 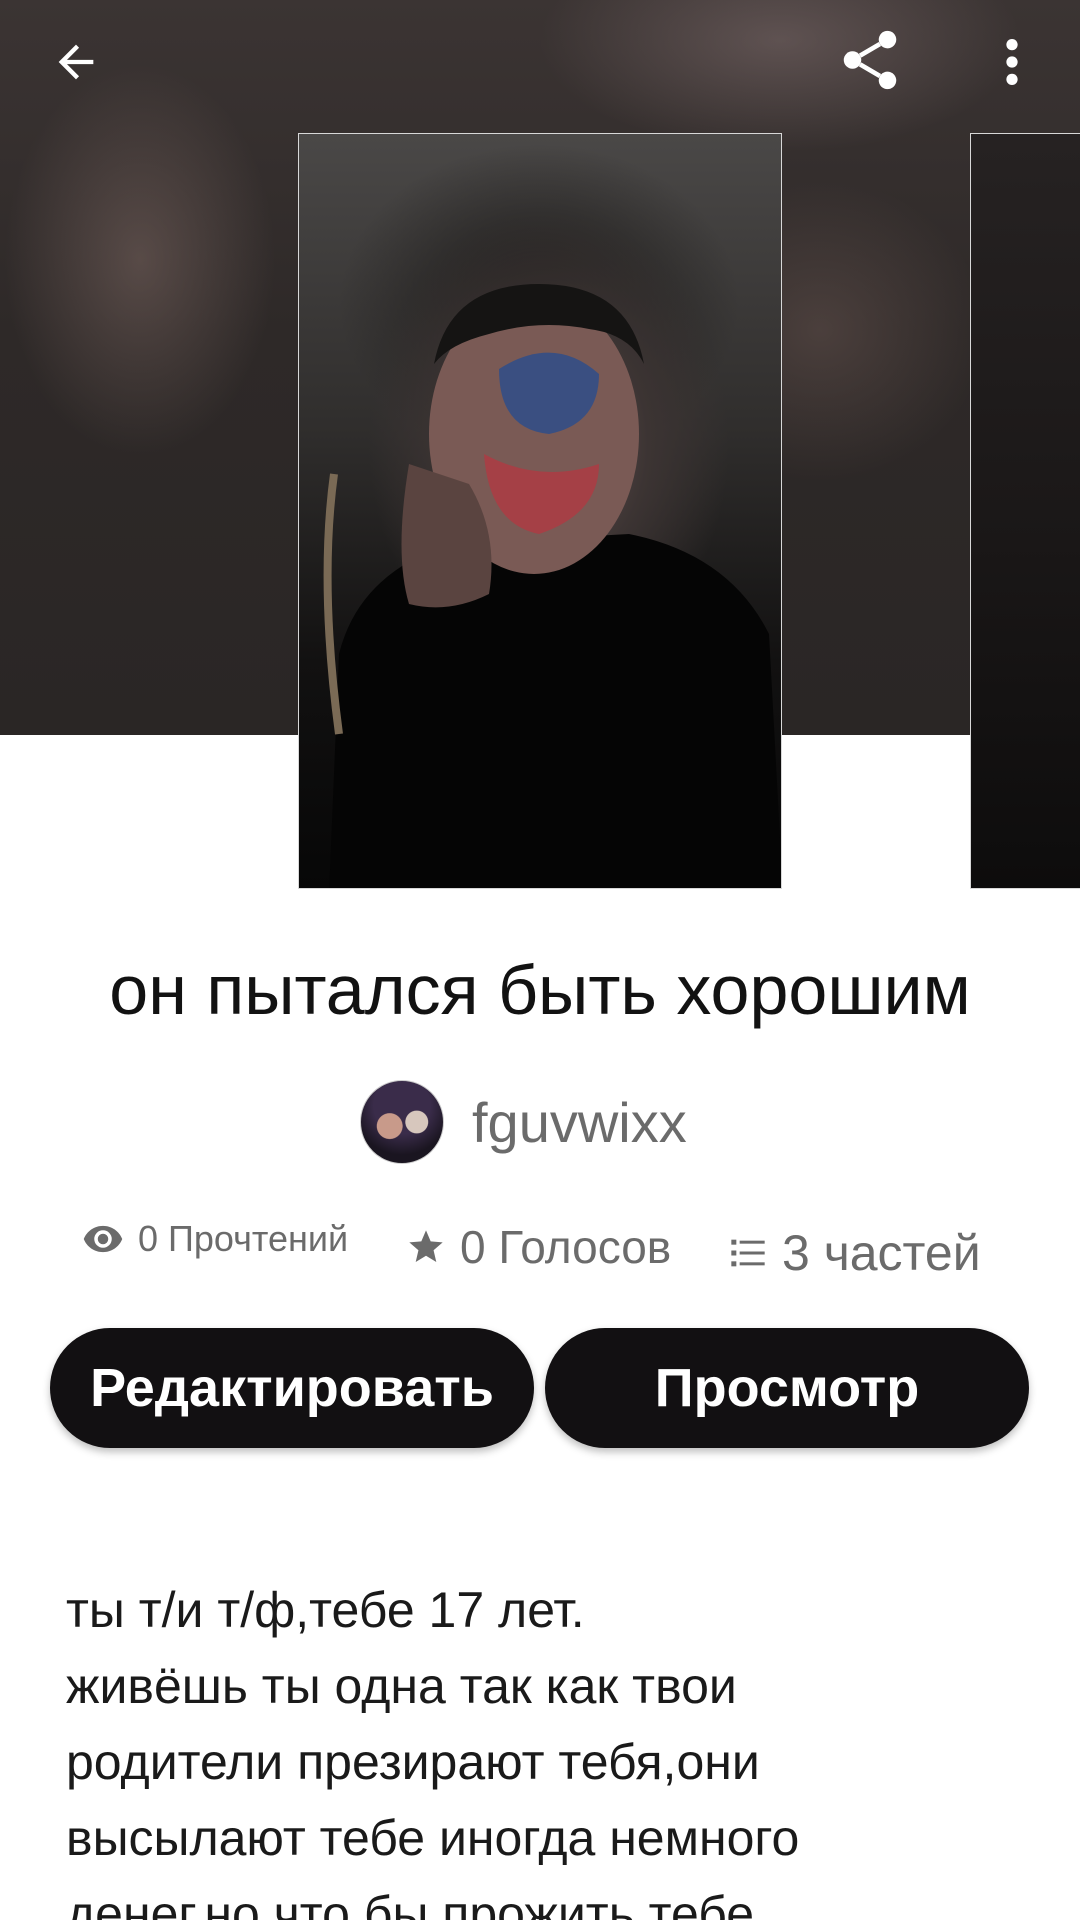 What do you see at coordinates (1025, 511) in the screenshot?
I see `next-story-cover` at bounding box center [1025, 511].